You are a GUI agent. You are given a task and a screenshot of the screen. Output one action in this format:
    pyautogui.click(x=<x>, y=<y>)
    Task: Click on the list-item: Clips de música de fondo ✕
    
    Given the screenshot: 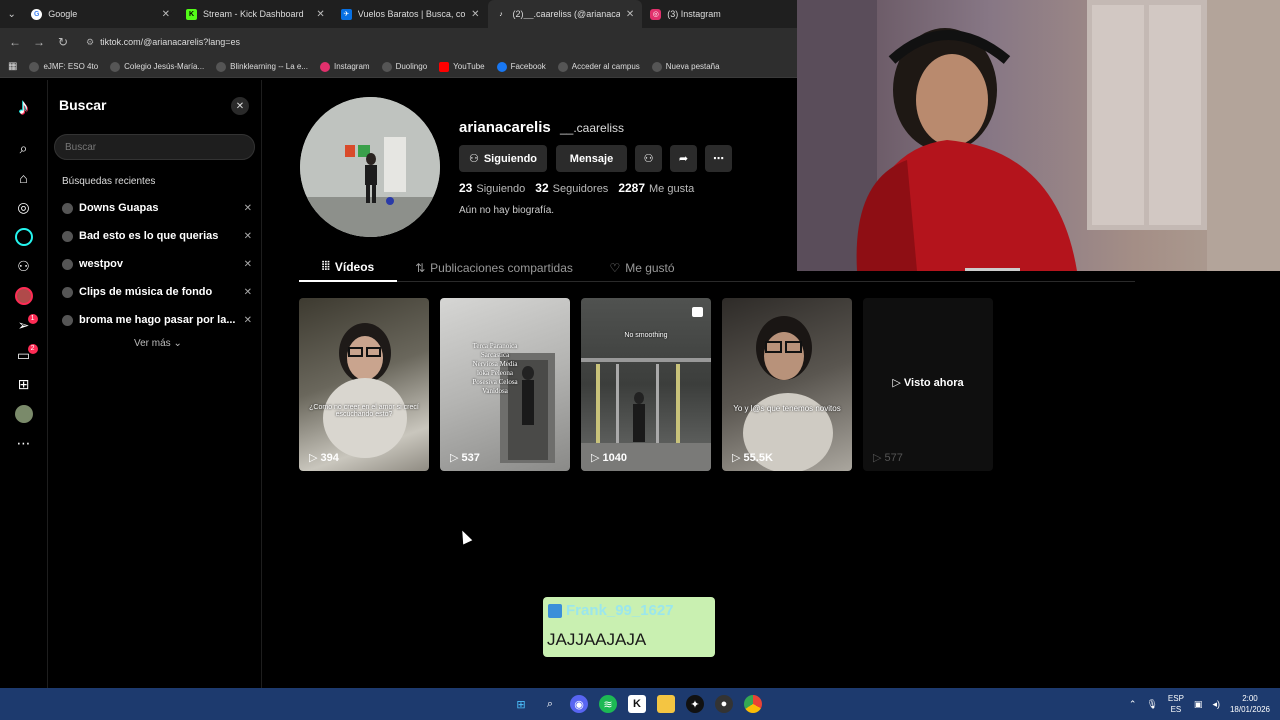 What is the action you would take?
    pyautogui.click(x=157, y=292)
    